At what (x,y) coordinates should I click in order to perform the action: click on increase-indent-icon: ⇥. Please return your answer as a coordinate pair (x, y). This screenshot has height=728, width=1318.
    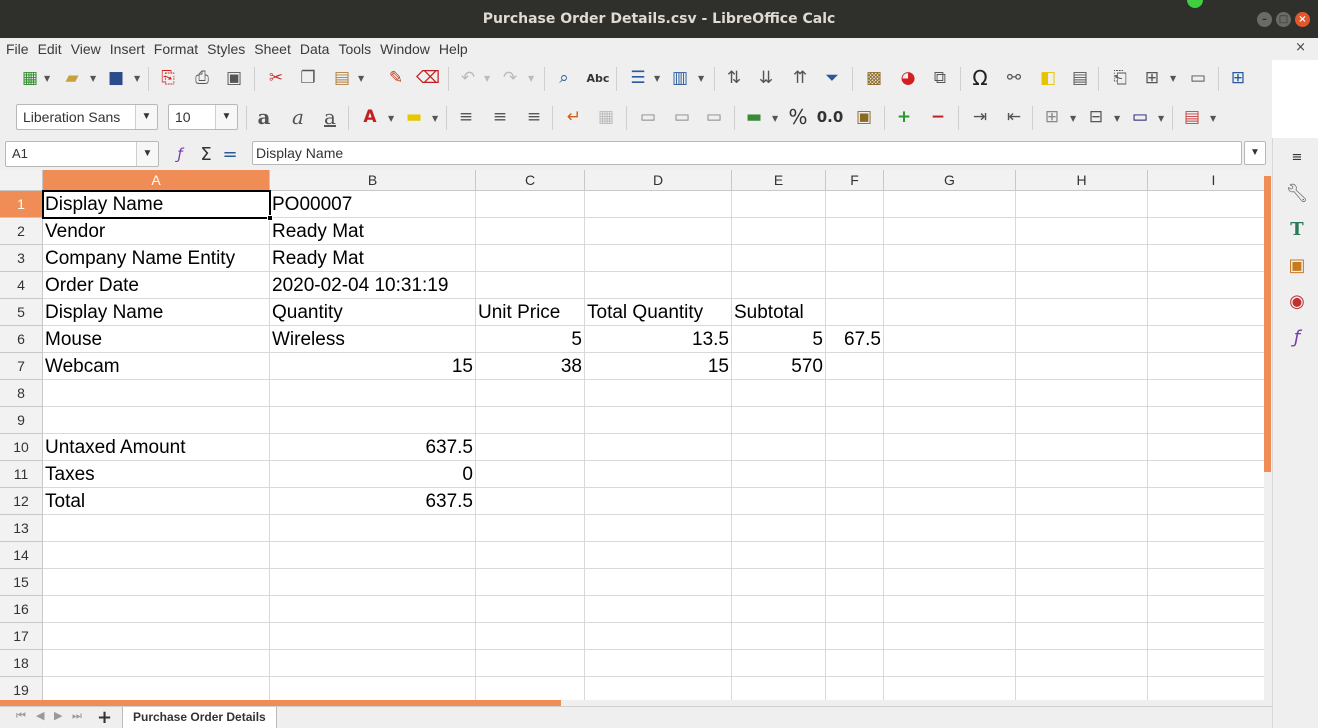
    Looking at the image, I should click on (980, 117).